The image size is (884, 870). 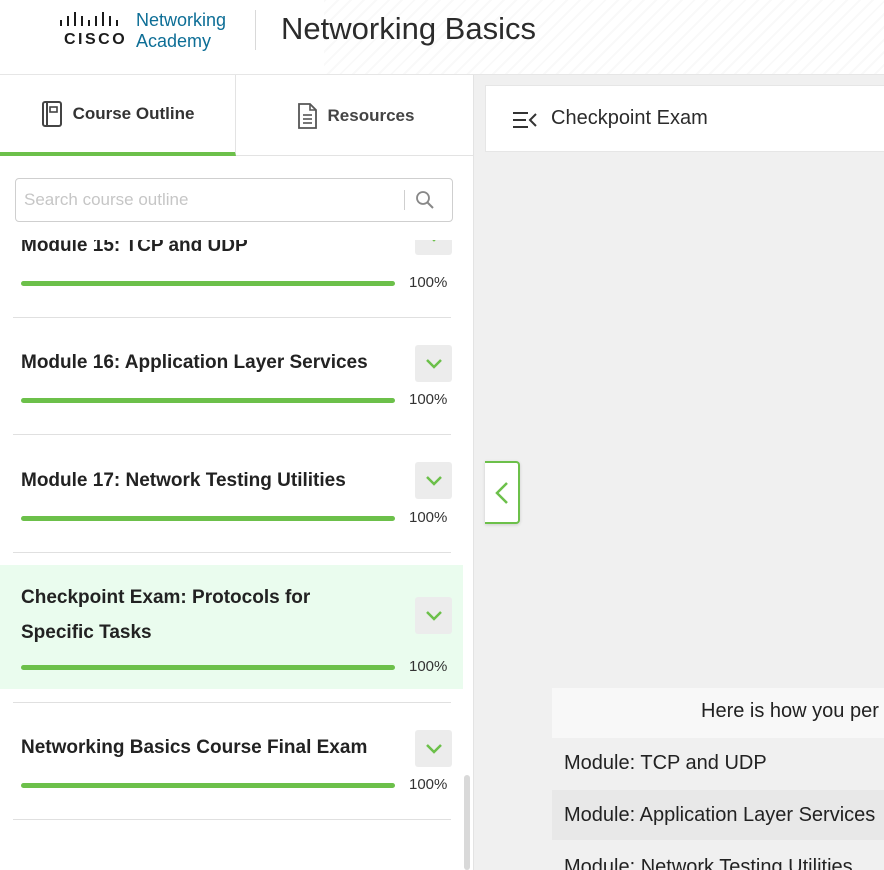 What do you see at coordinates (525, 120) in the screenshot?
I see `menu-collapse-icon` at bounding box center [525, 120].